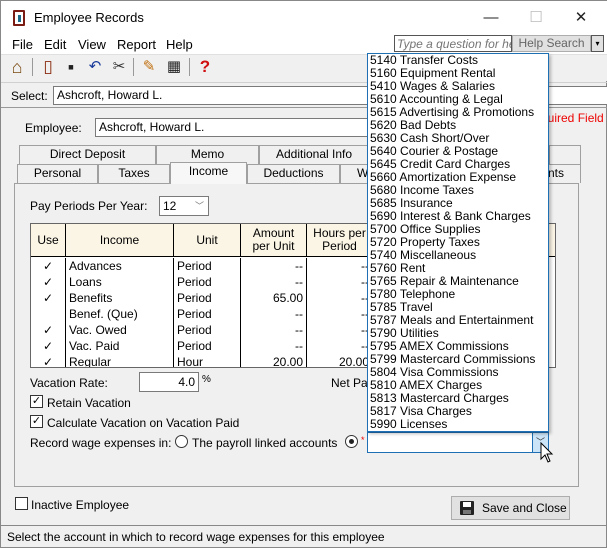 The image size is (607, 548). Describe the element at coordinates (551, 43) in the screenshot. I see `help-search-button: Help Search` at that location.